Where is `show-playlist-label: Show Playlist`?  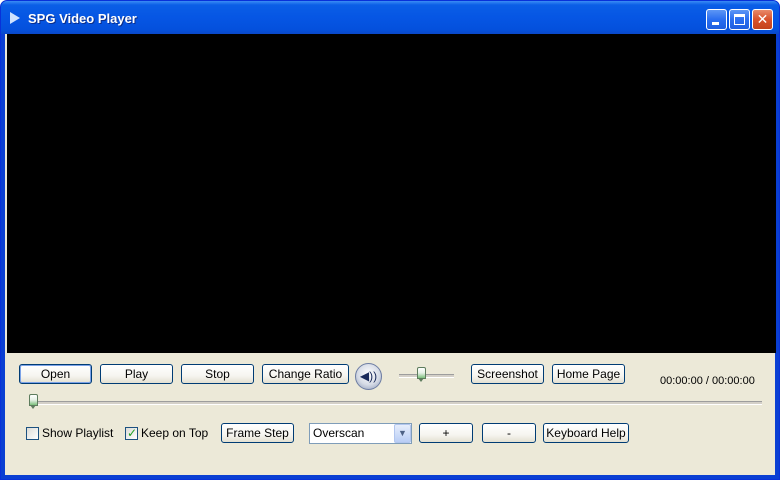 show-playlist-label: Show Playlist is located at coordinates (78, 433).